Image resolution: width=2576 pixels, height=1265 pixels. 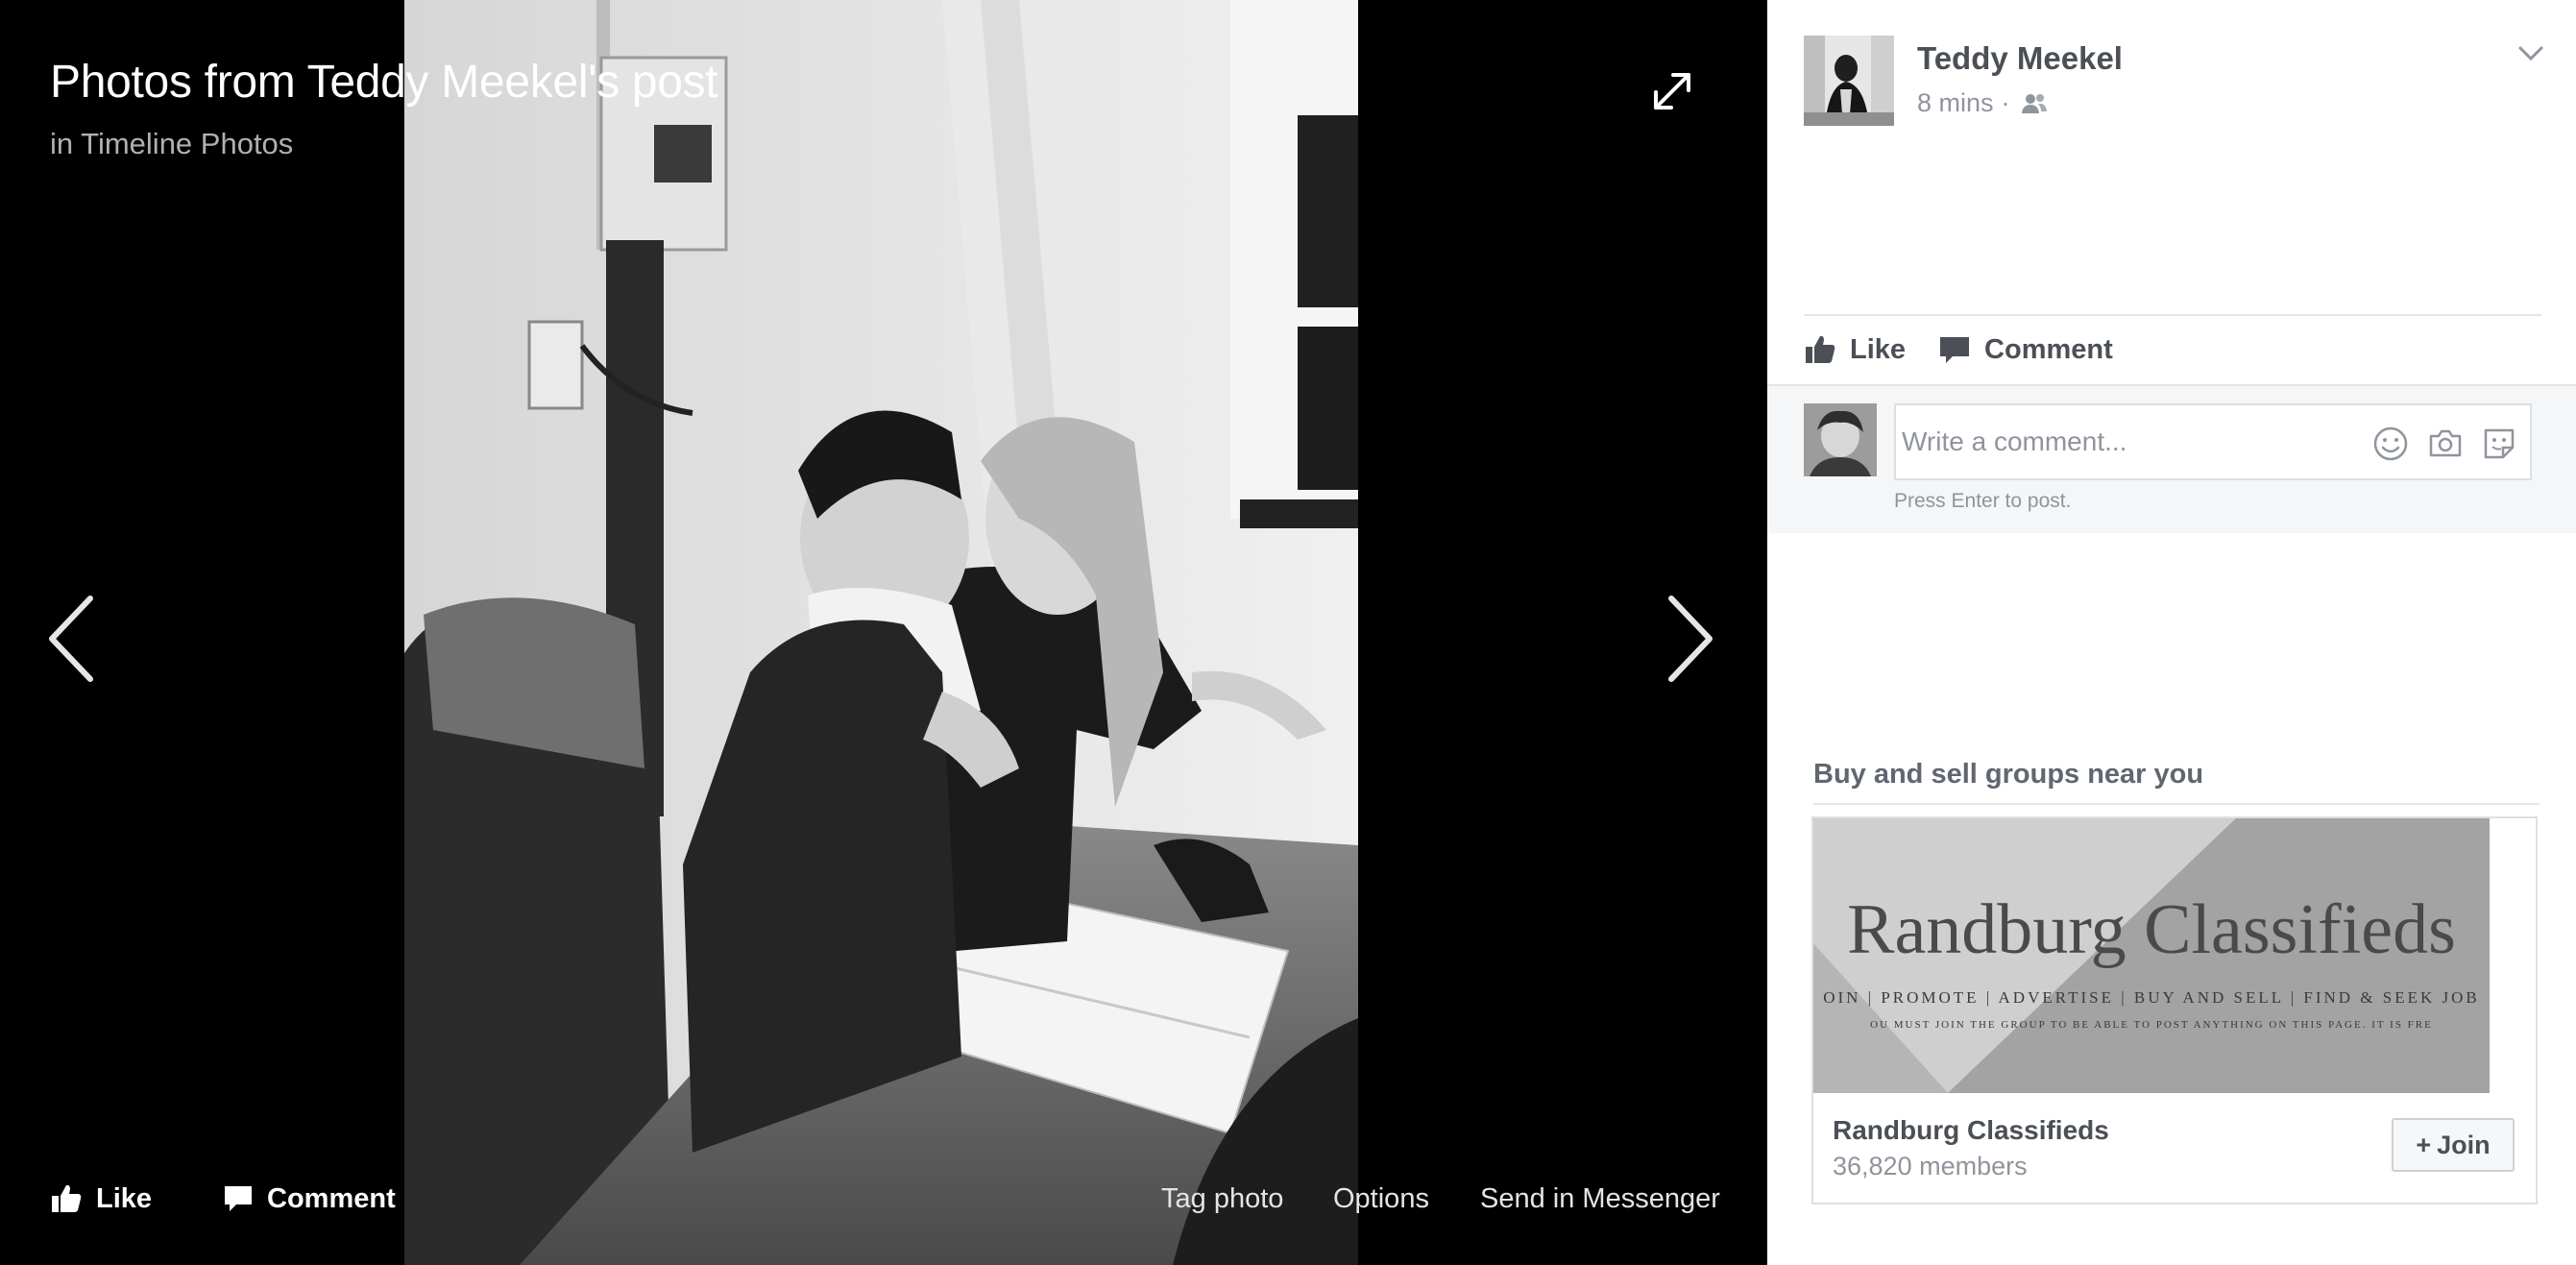 I want to click on photo-comment-button: Comment, so click(x=310, y=1199).